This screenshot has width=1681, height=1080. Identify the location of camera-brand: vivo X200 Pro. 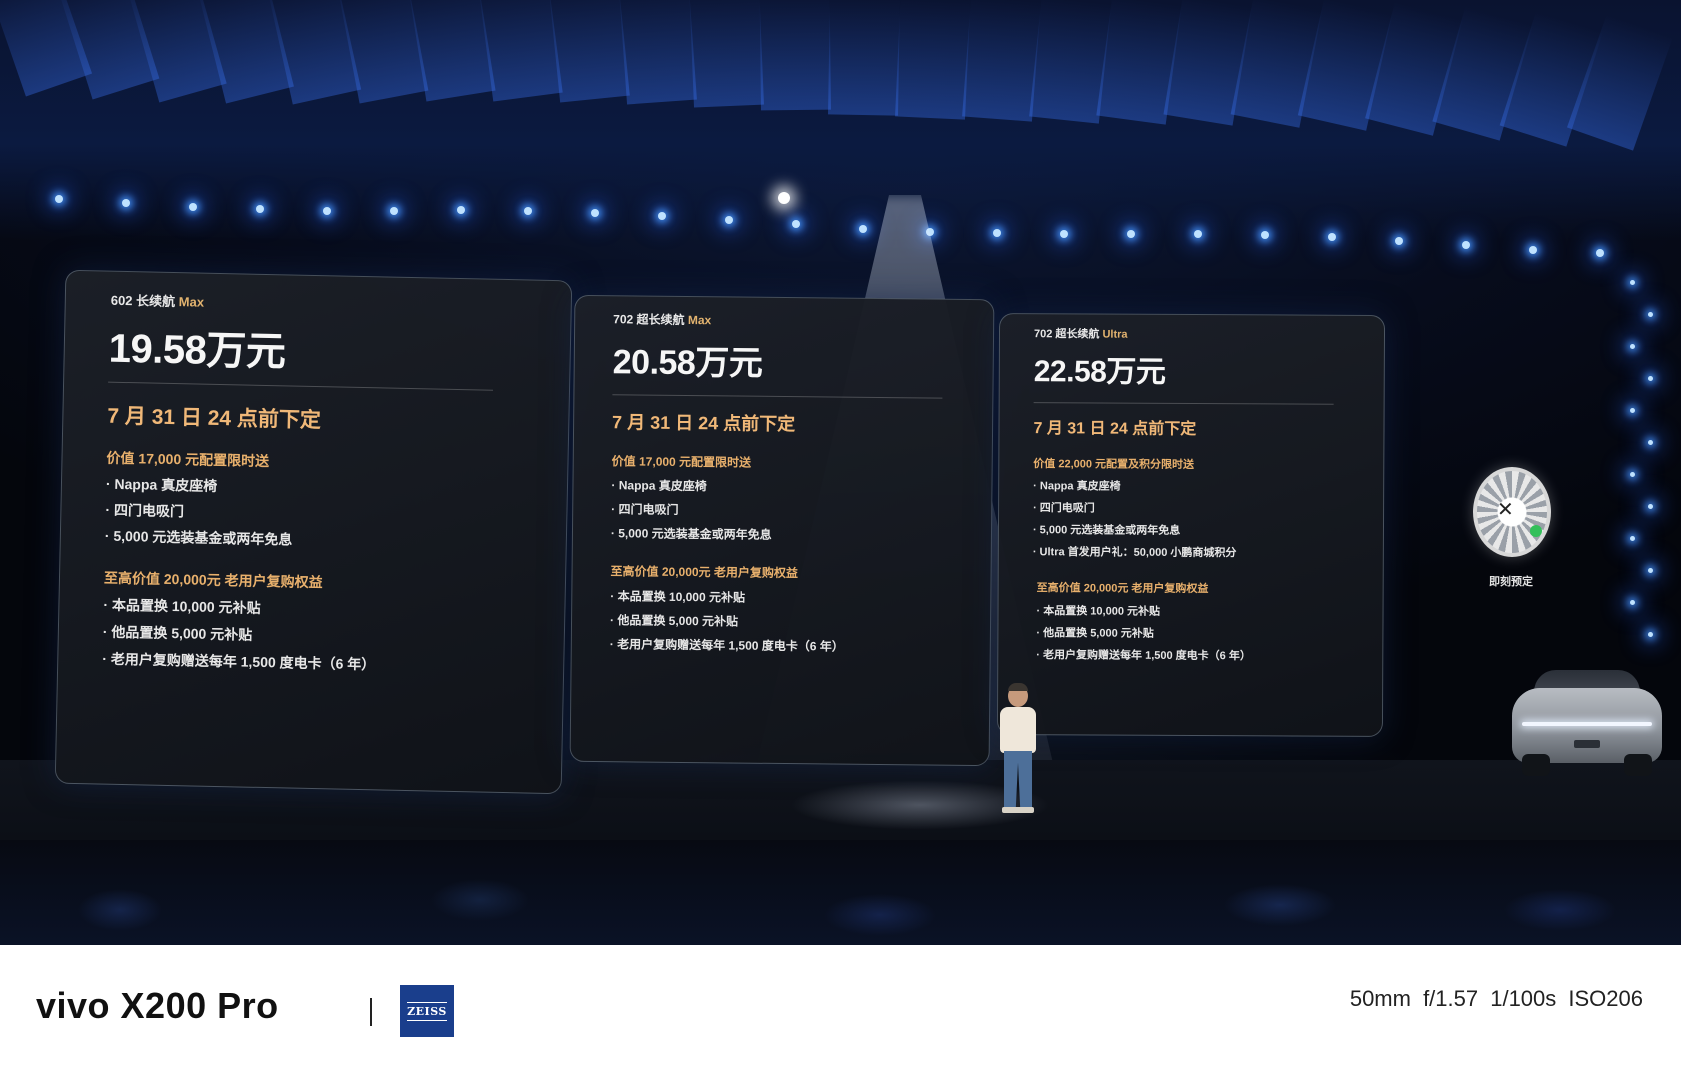
(157, 1005).